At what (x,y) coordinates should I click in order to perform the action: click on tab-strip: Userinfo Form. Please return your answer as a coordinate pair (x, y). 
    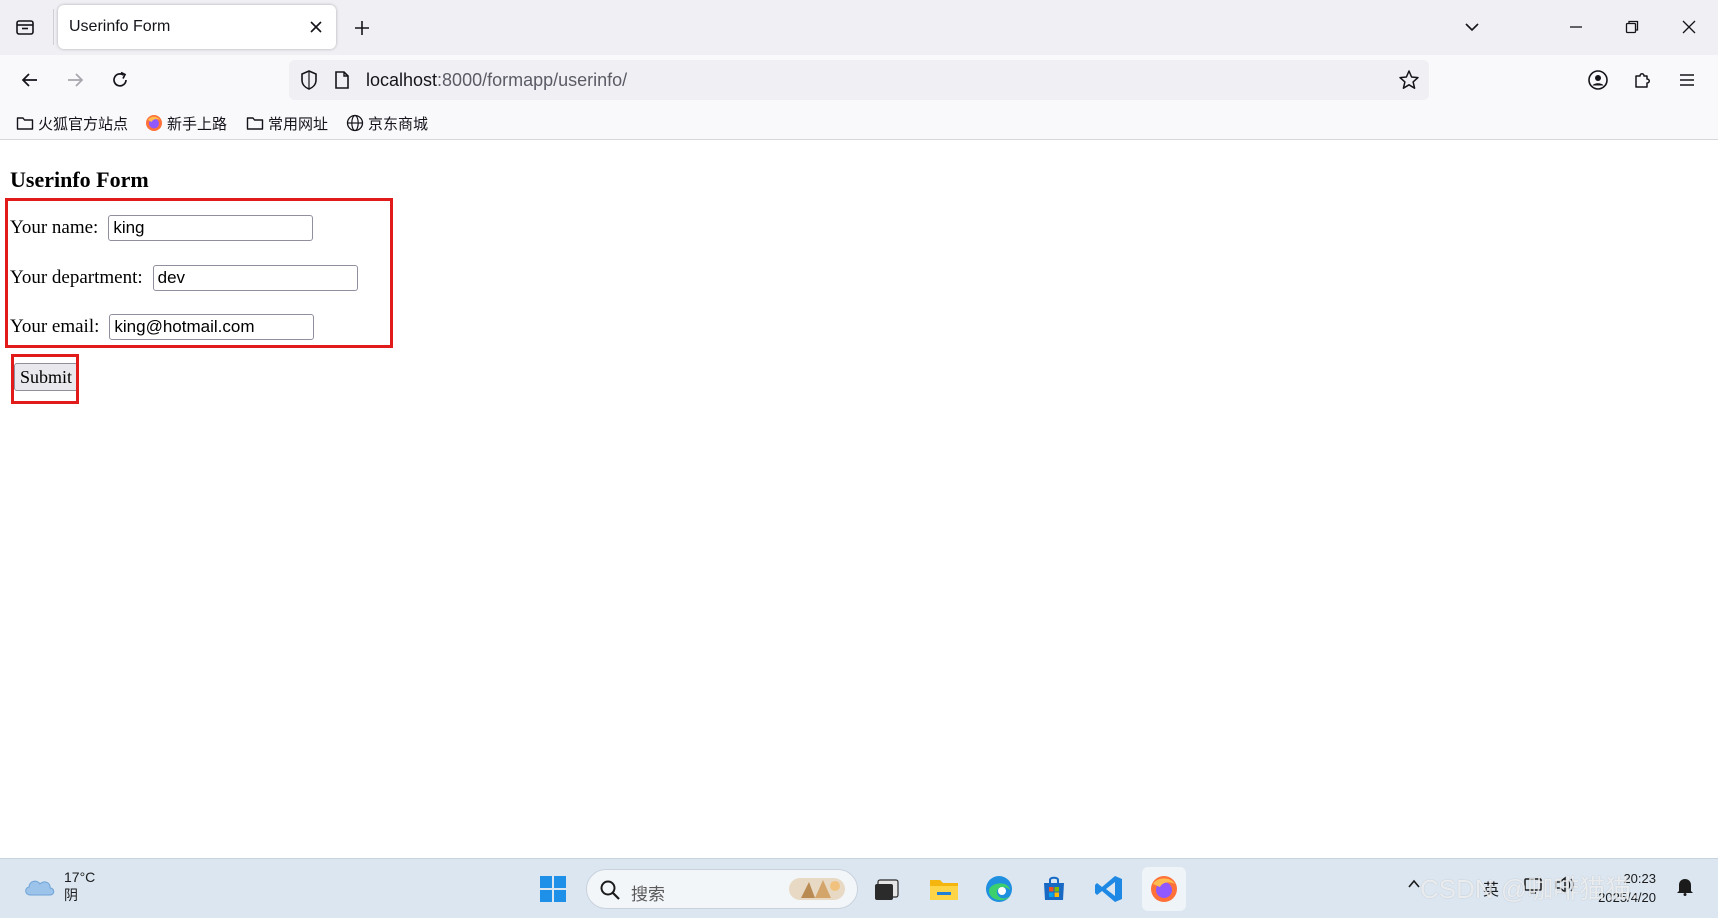
    Looking at the image, I should click on (859, 27).